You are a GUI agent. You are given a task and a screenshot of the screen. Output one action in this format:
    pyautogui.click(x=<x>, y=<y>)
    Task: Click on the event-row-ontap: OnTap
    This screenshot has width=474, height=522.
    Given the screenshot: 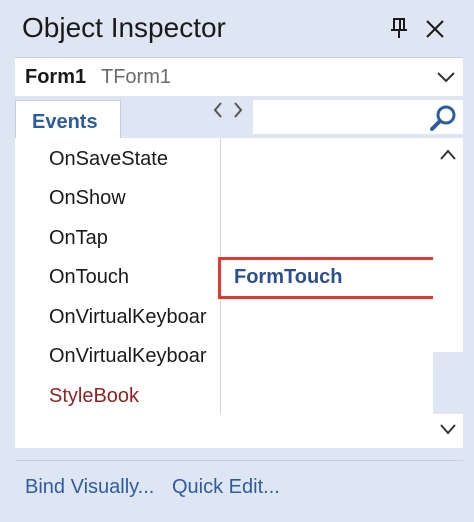 What is the action you would take?
    pyautogui.click(x=223, y=238)
    